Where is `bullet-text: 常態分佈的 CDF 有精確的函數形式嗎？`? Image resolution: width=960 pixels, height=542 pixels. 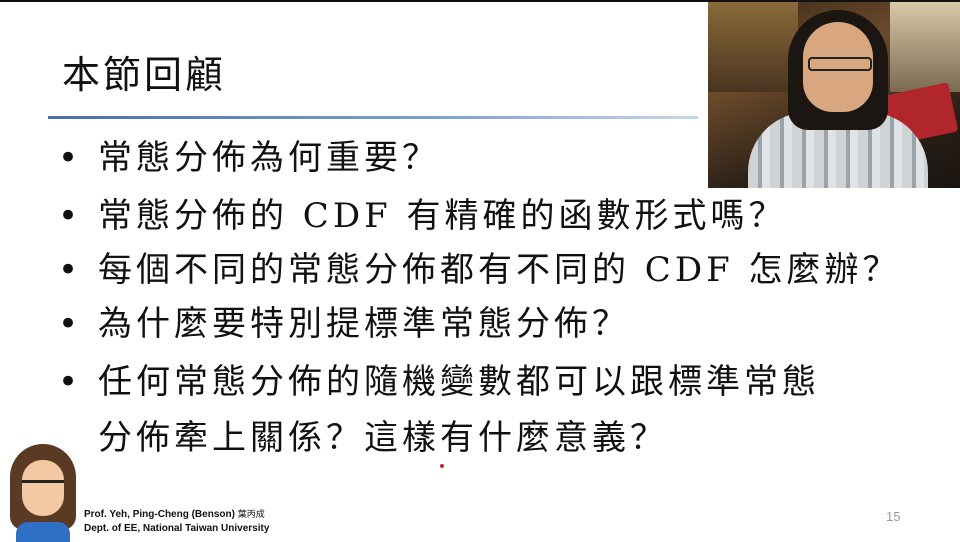 bullet-text: 常態分佈的 CDF 有精確的函數形式嗎？ is located at coordinates (442, 216).